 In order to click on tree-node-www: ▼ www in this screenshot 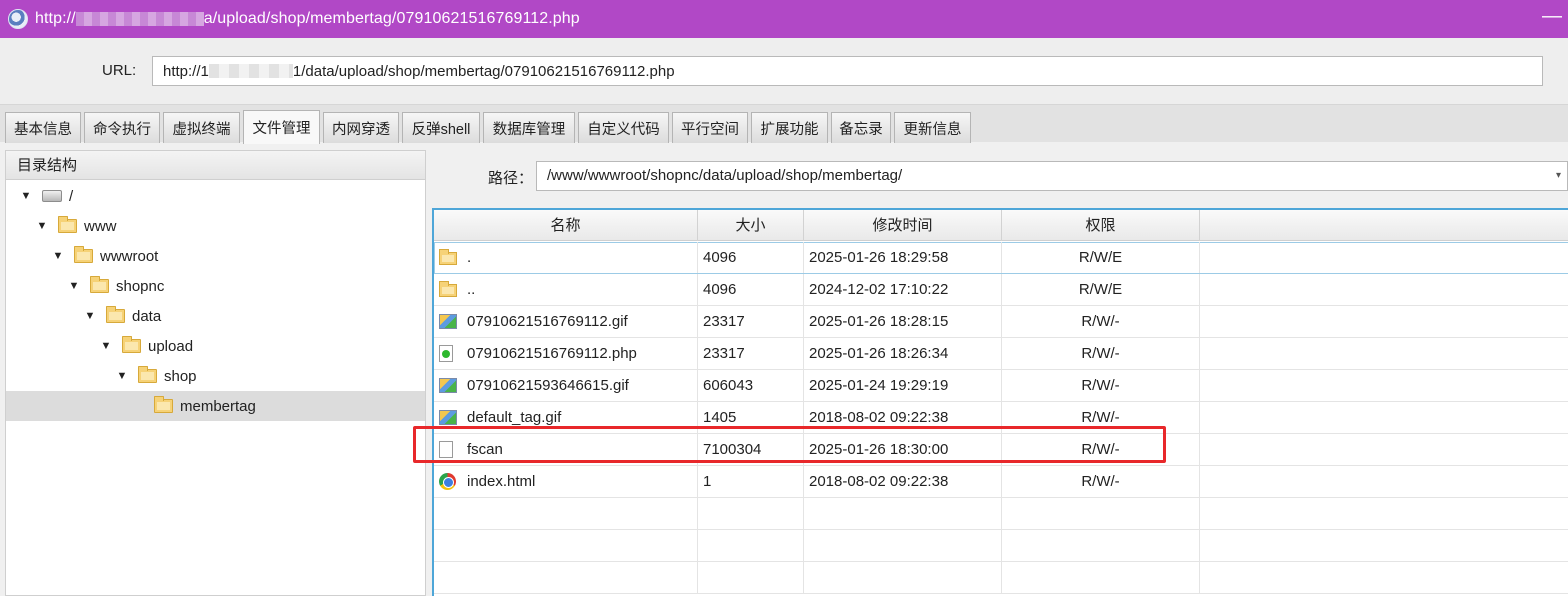, I will do `click(215, 226)`.